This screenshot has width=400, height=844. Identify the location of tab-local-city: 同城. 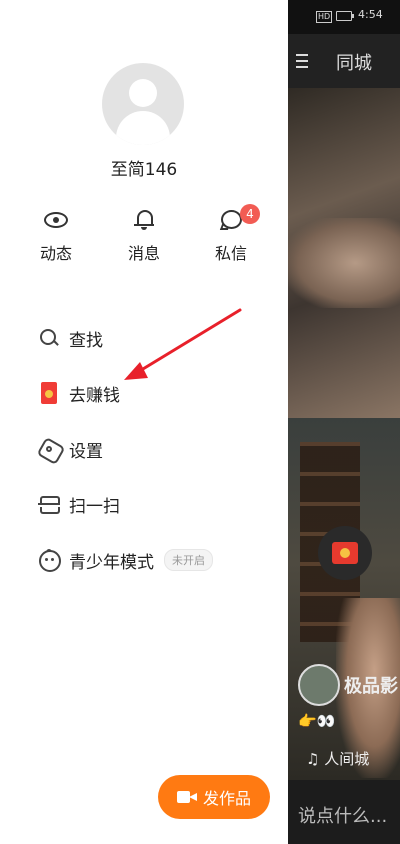
(354, 62).